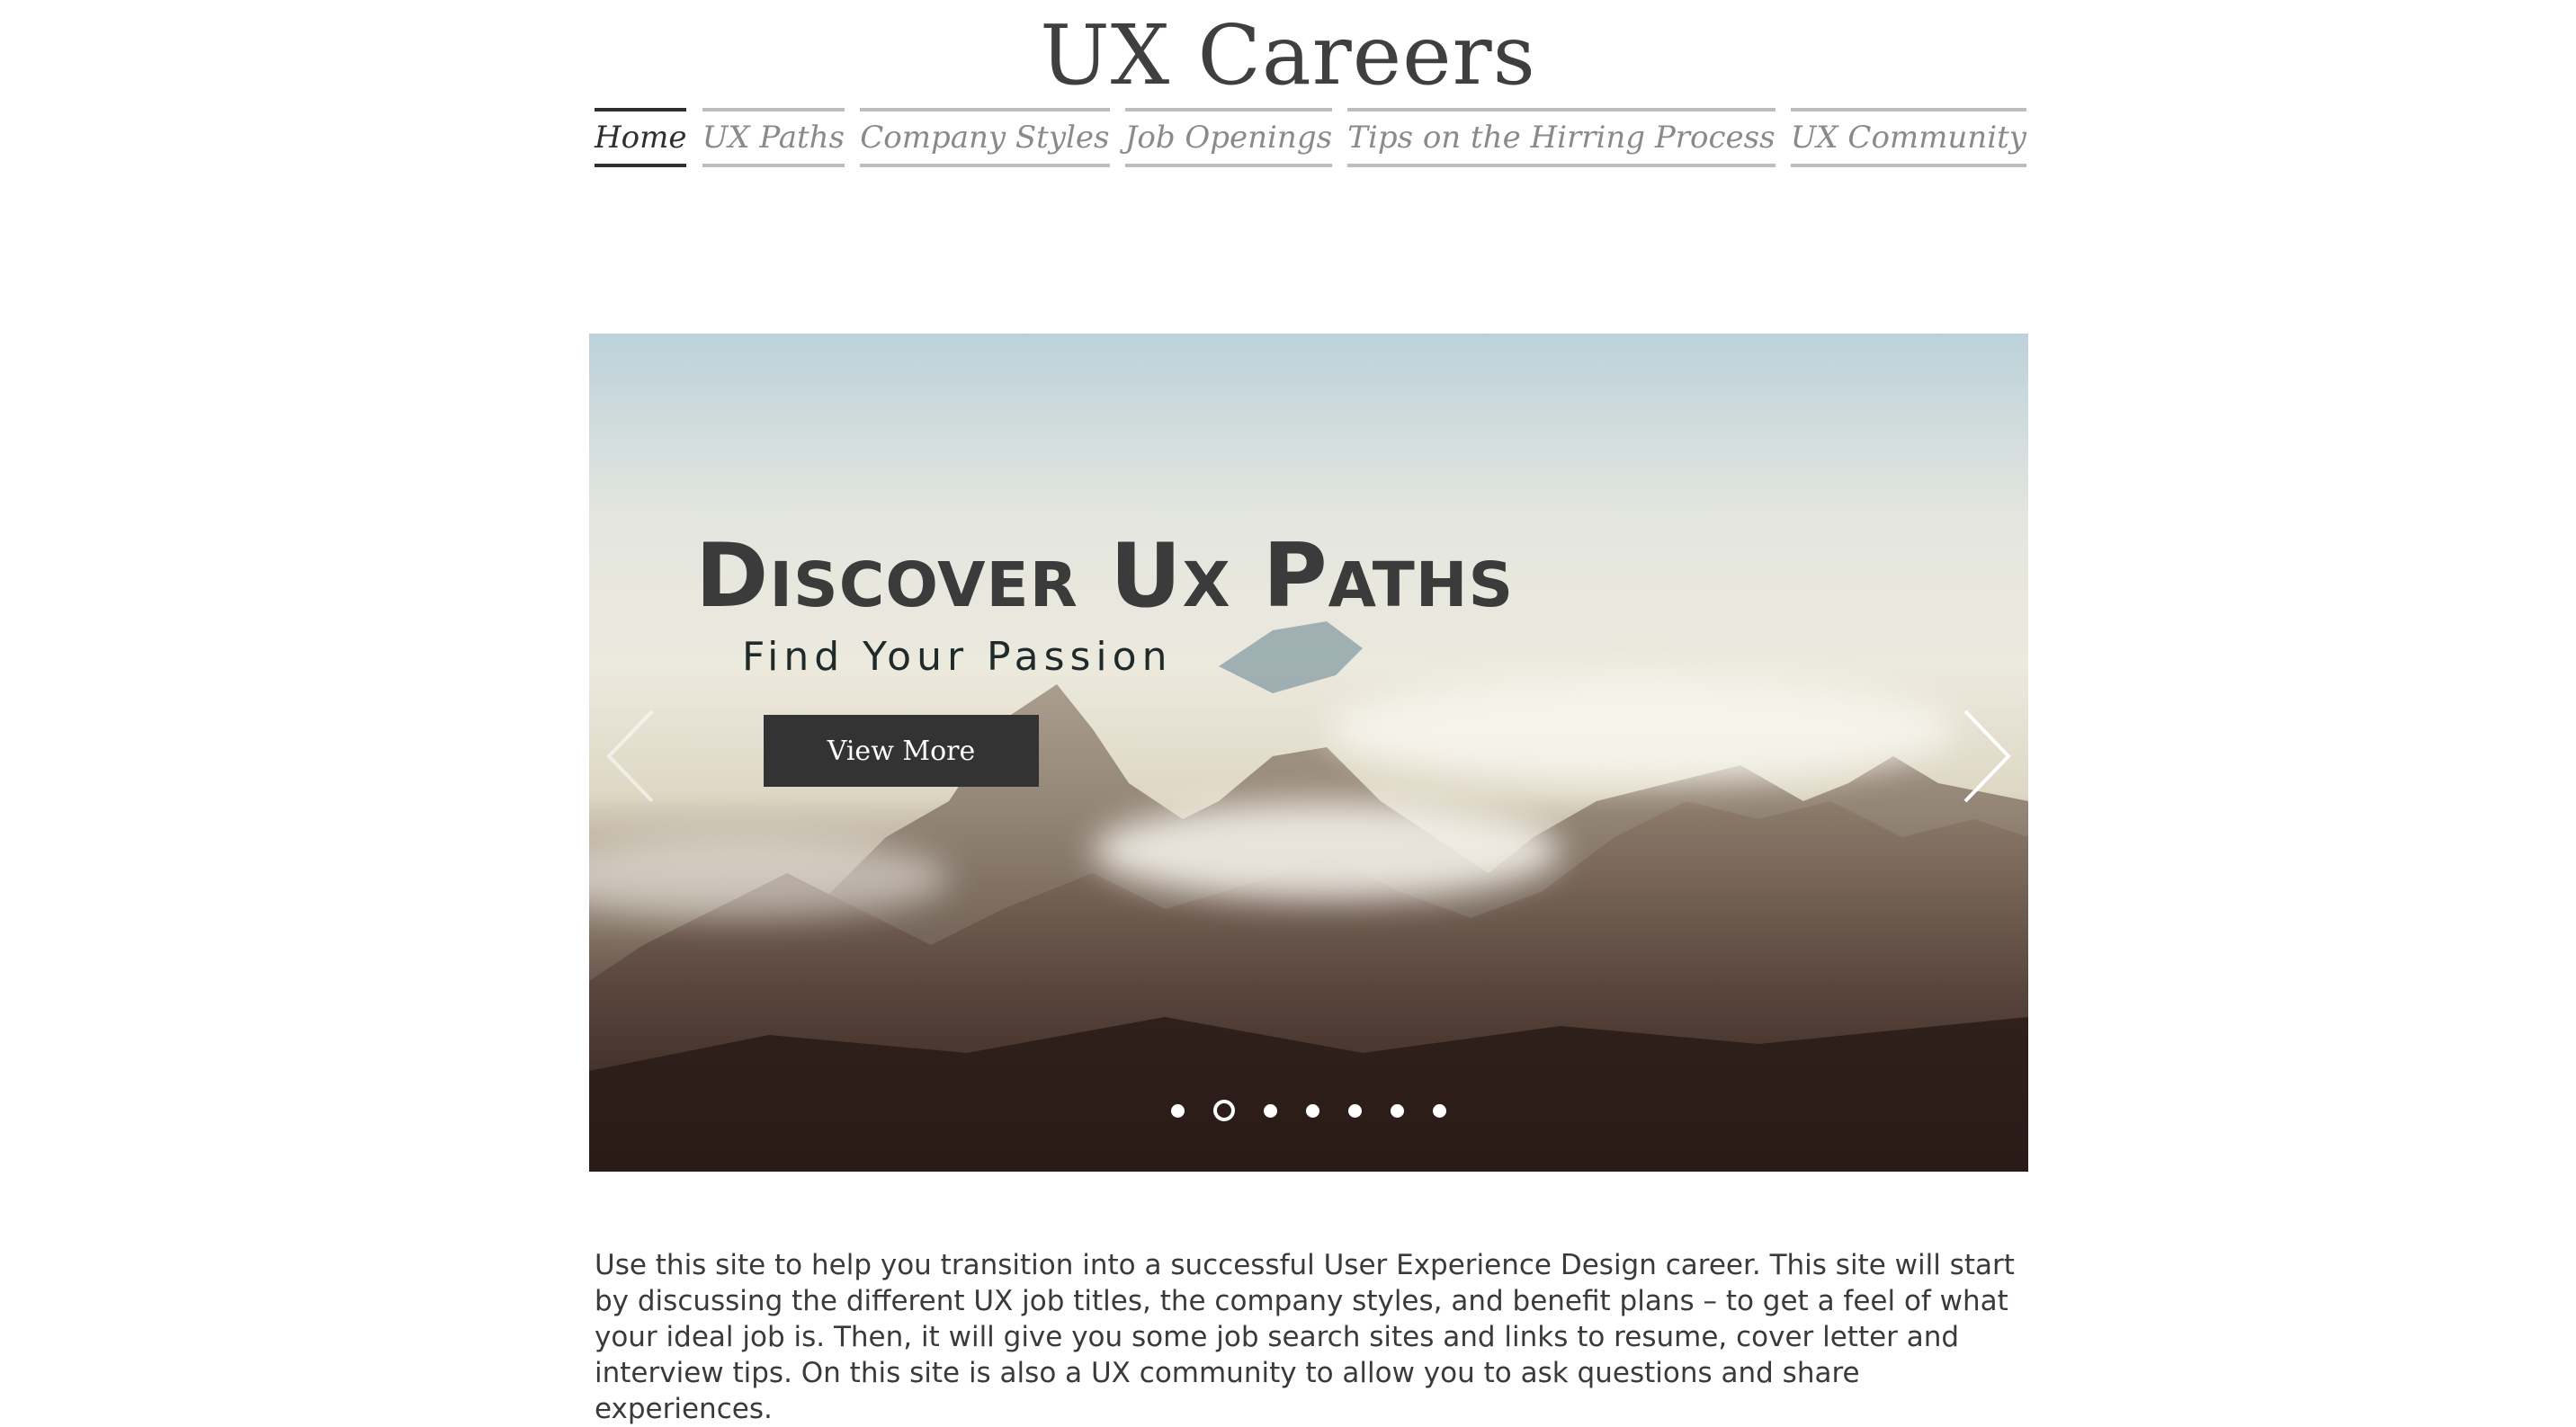 This screenshot has width=2576, height=1427. I want to click on hero-title: Discover Ux Paths, so click(1105, 576).